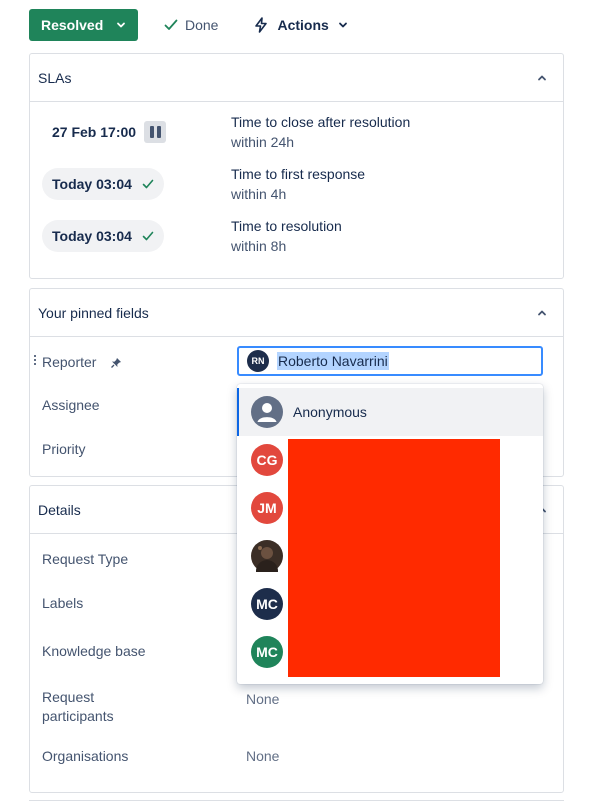  What do you see at coordinates (85, 559) in the screenshot?
I see `request-type-label: Request Type` at bounding box center [85, 559].